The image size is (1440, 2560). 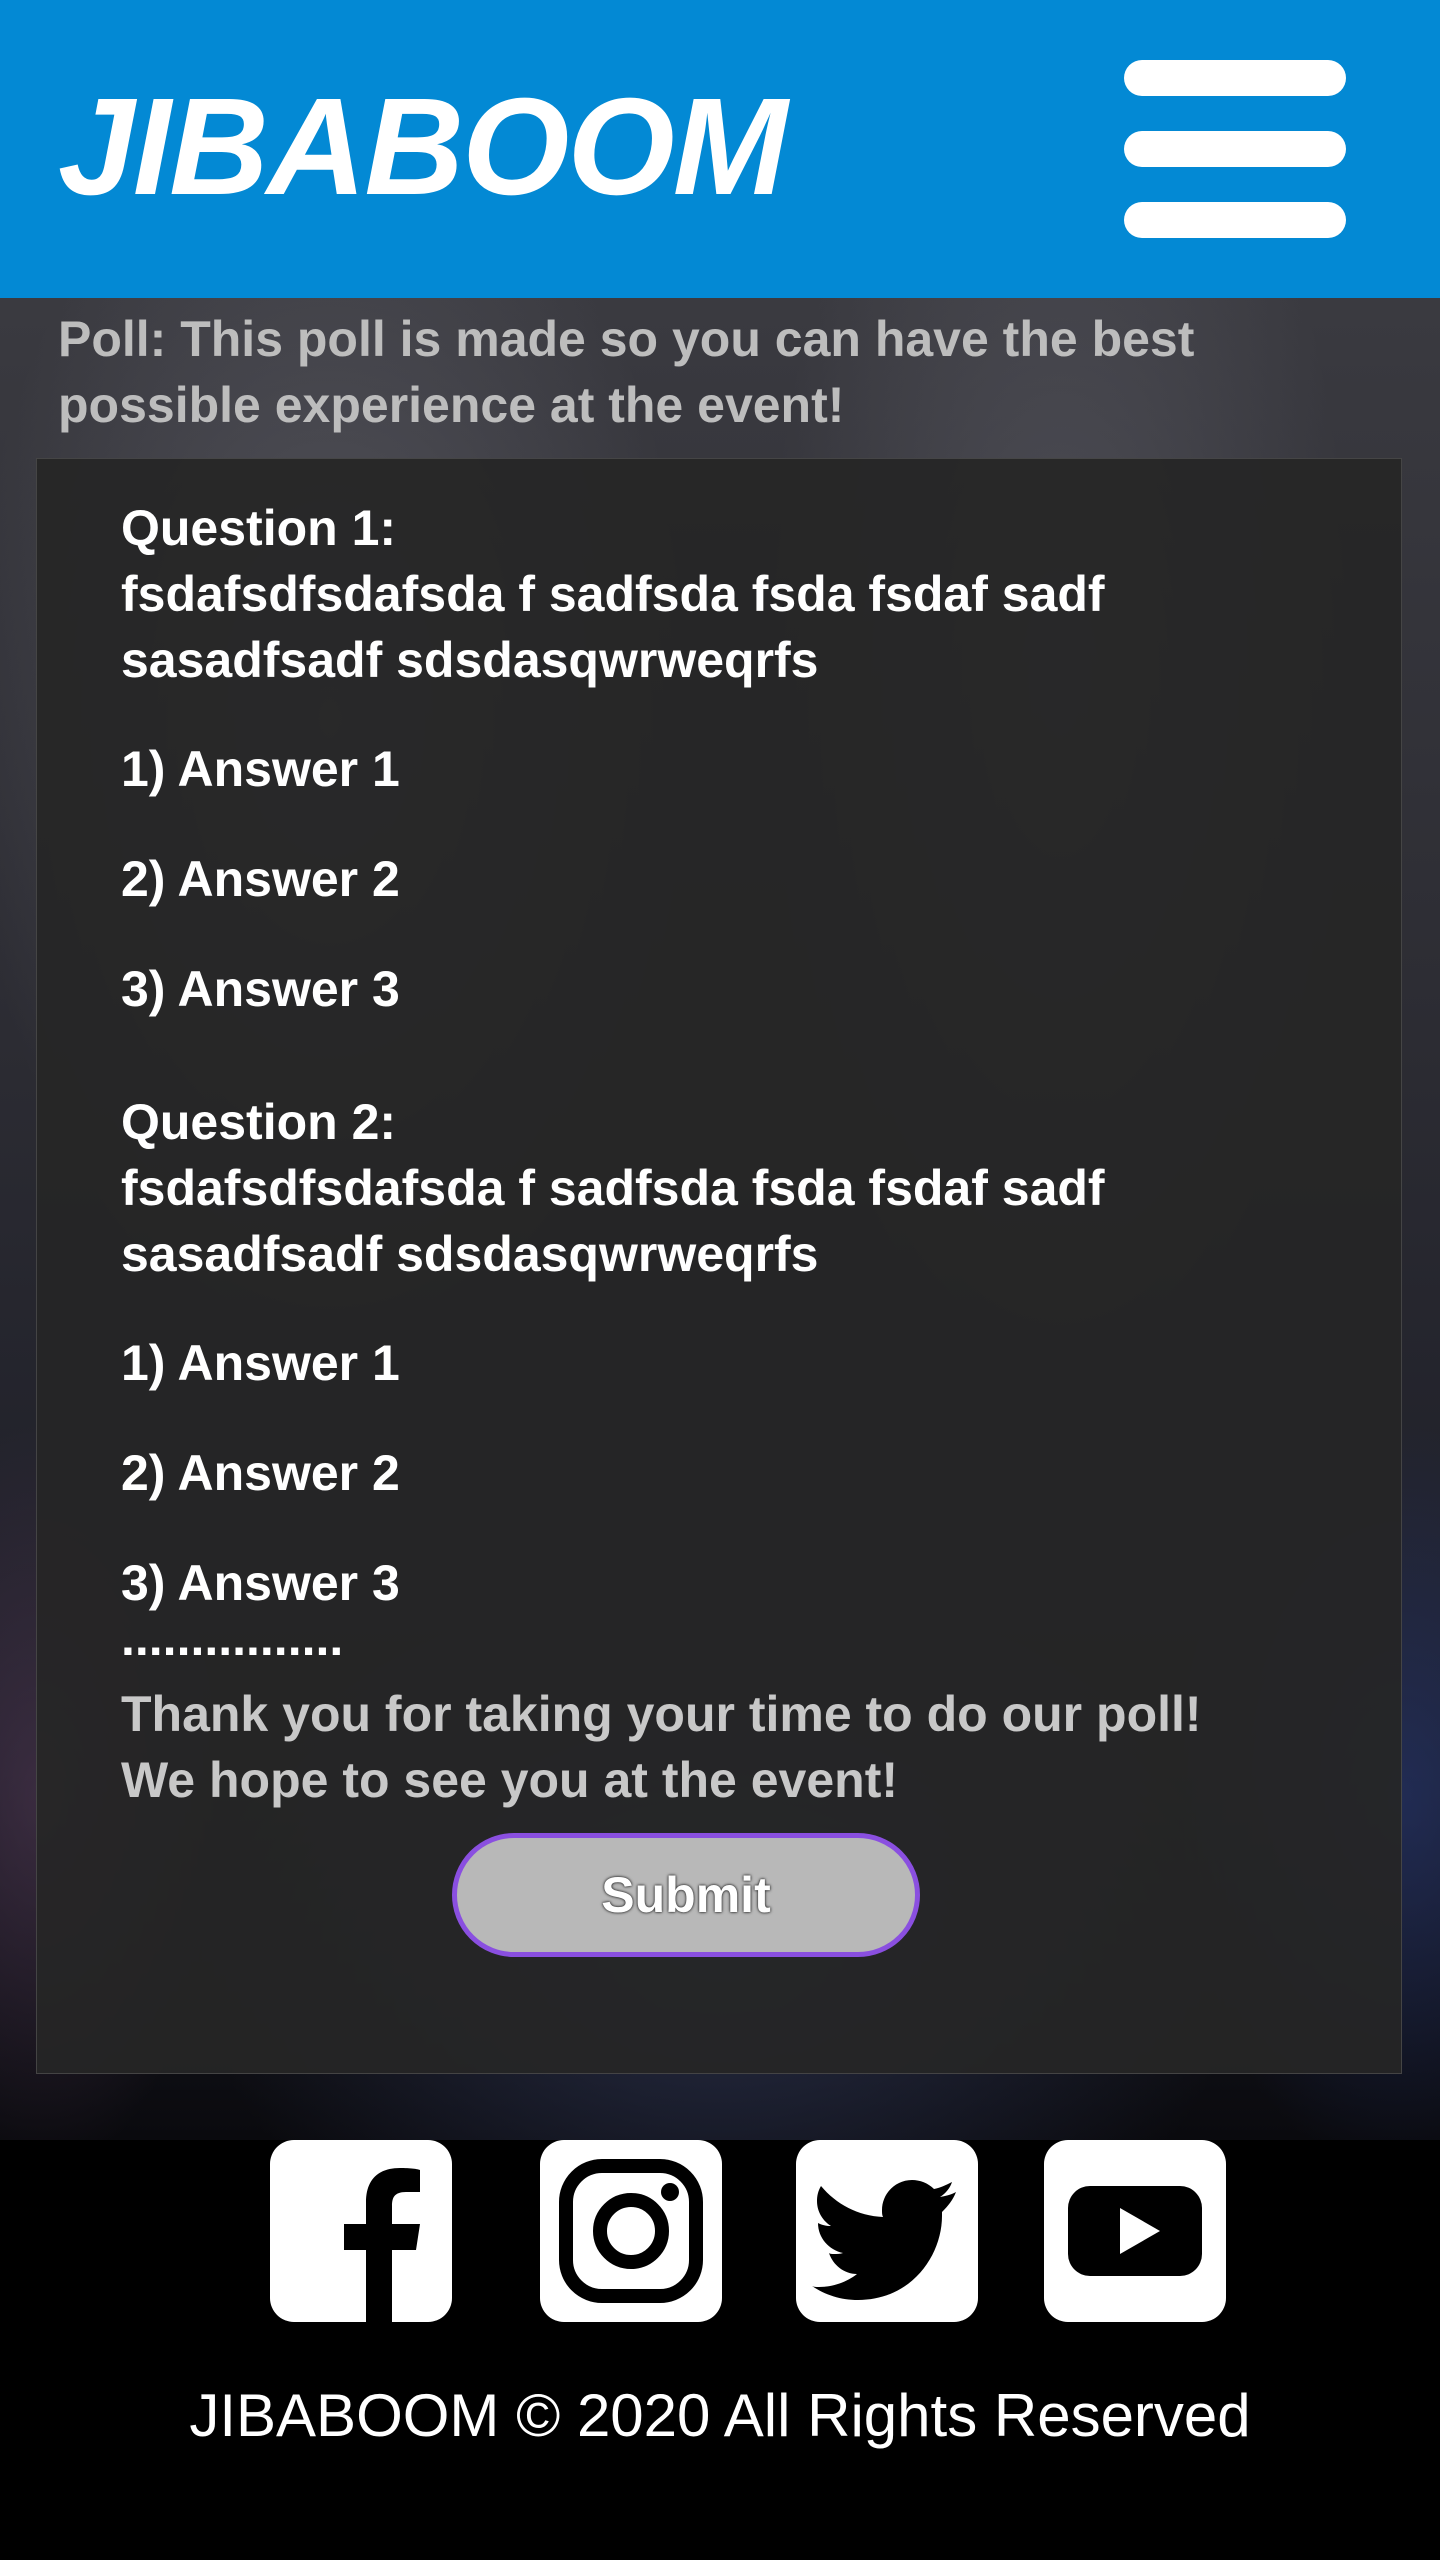 I want to click on question-1-text: sasadfsadf sdsdasqwrweqrfs, so click(x=470, y=660).